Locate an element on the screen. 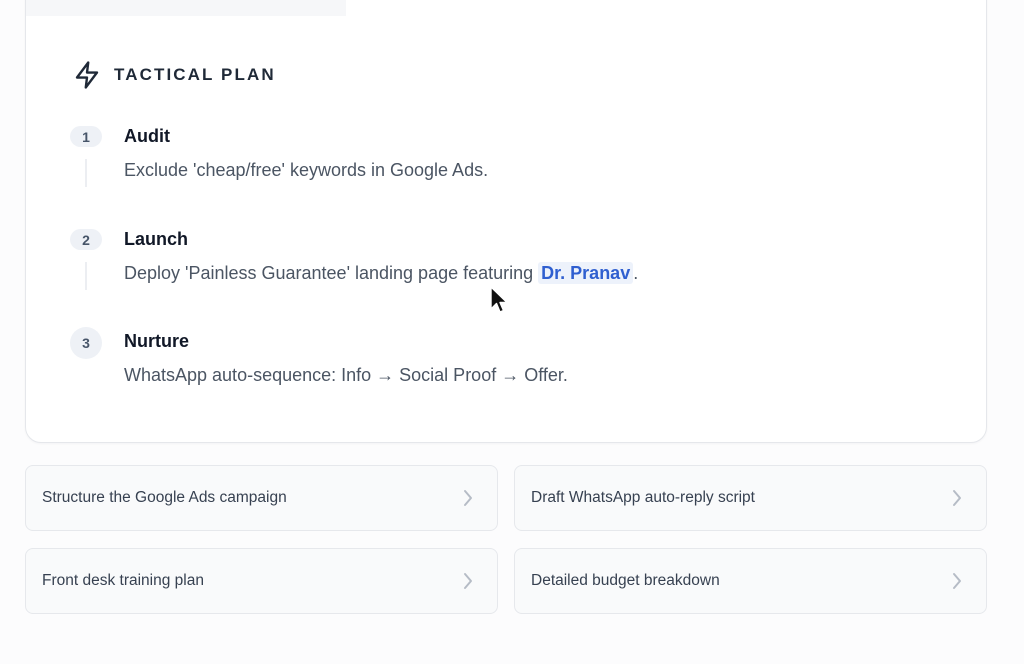 The height and width of the screenshot is (664, 1024). suggestion-button: Structure the Google Ads campaign is located at coordinates (261, 498).